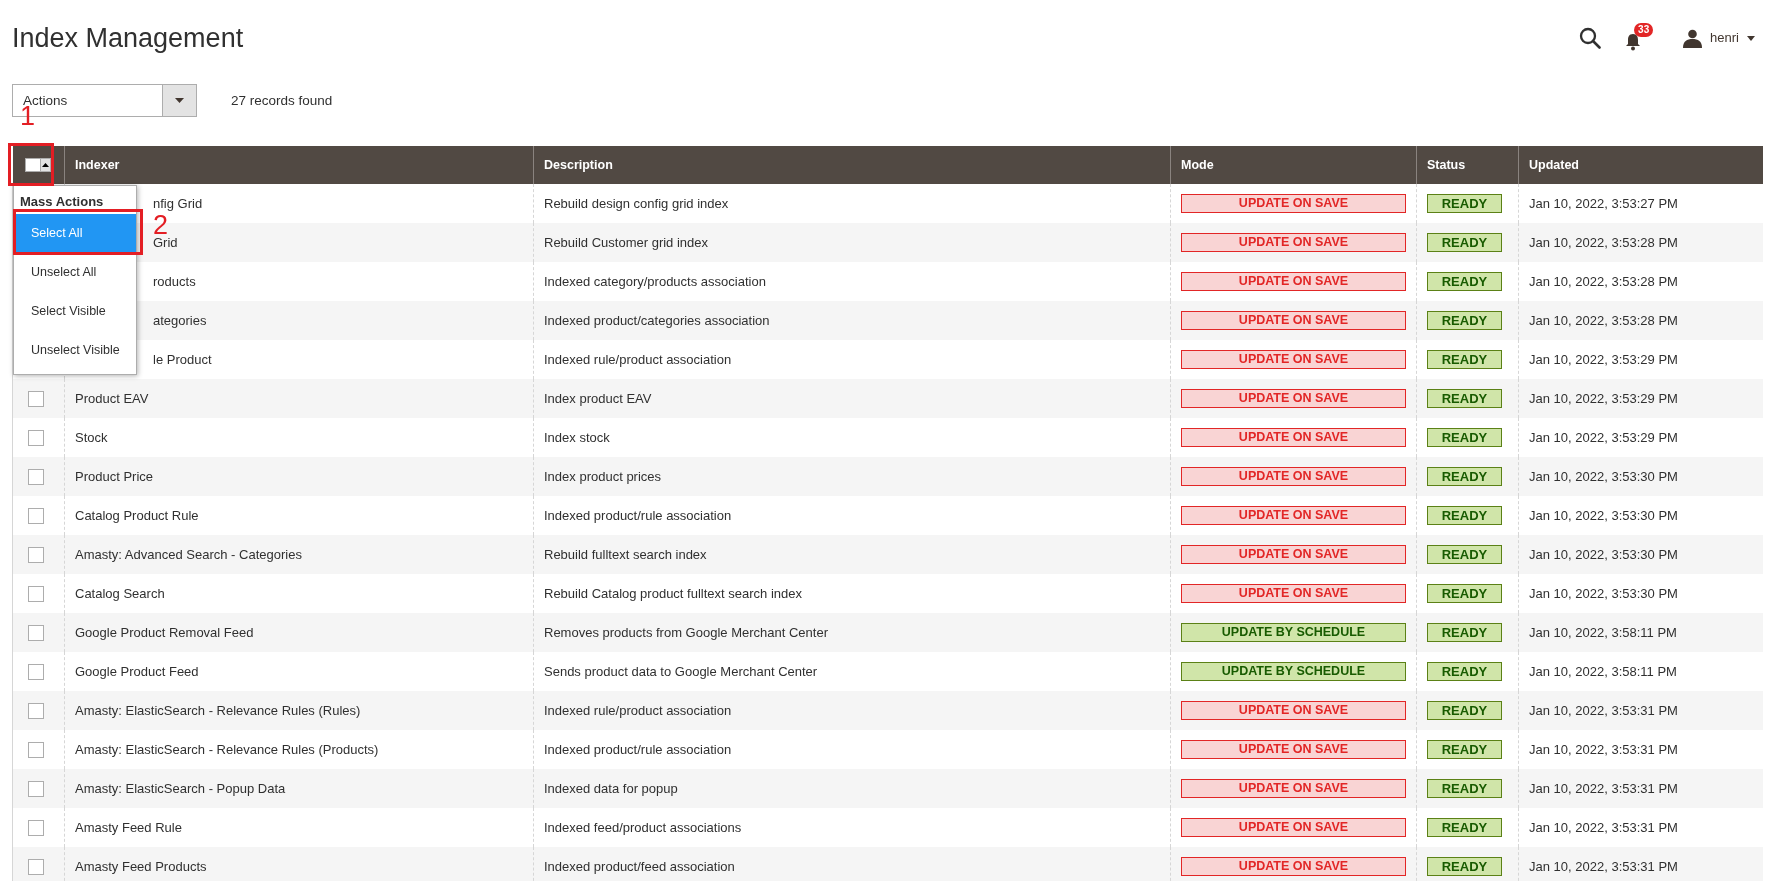 The height and width of the screenshot is (881, 1787). What do you see at coordinates (852, 554) in the screenshot?
I see `table-cell: Rebuild fulltext search index` at bounding box center [852, 554].